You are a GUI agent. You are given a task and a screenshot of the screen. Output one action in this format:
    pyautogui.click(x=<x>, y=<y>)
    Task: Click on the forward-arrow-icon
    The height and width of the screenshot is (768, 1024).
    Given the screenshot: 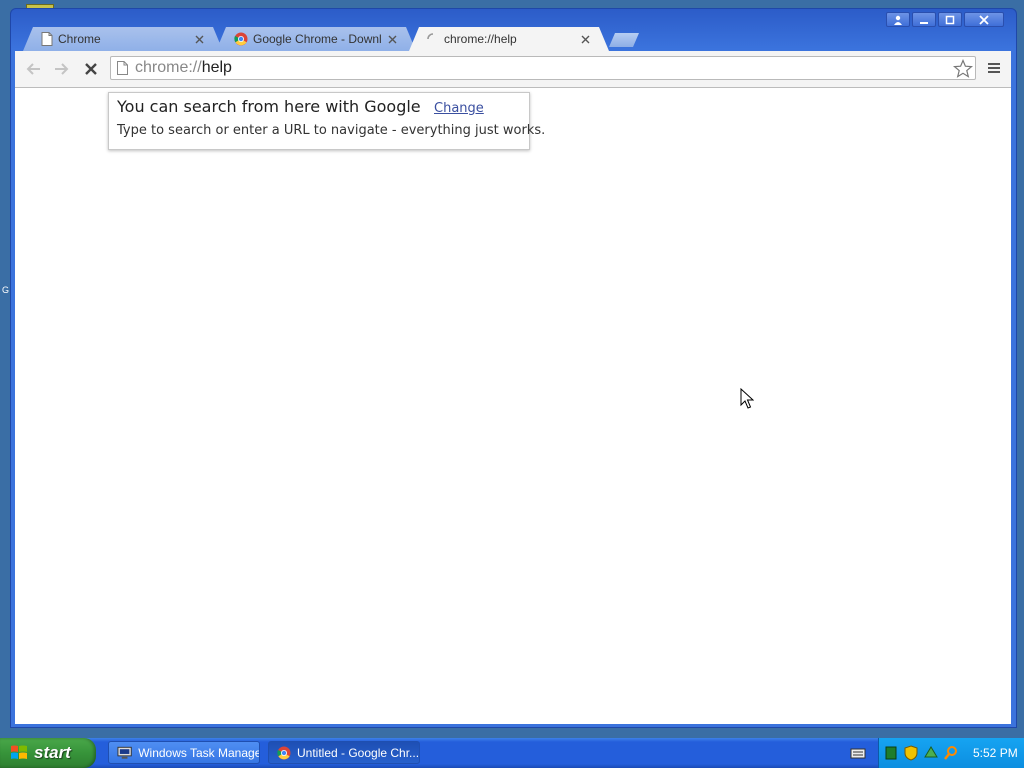 What is the action you would take?
    pyautogui.click(x=62, y=69)
    